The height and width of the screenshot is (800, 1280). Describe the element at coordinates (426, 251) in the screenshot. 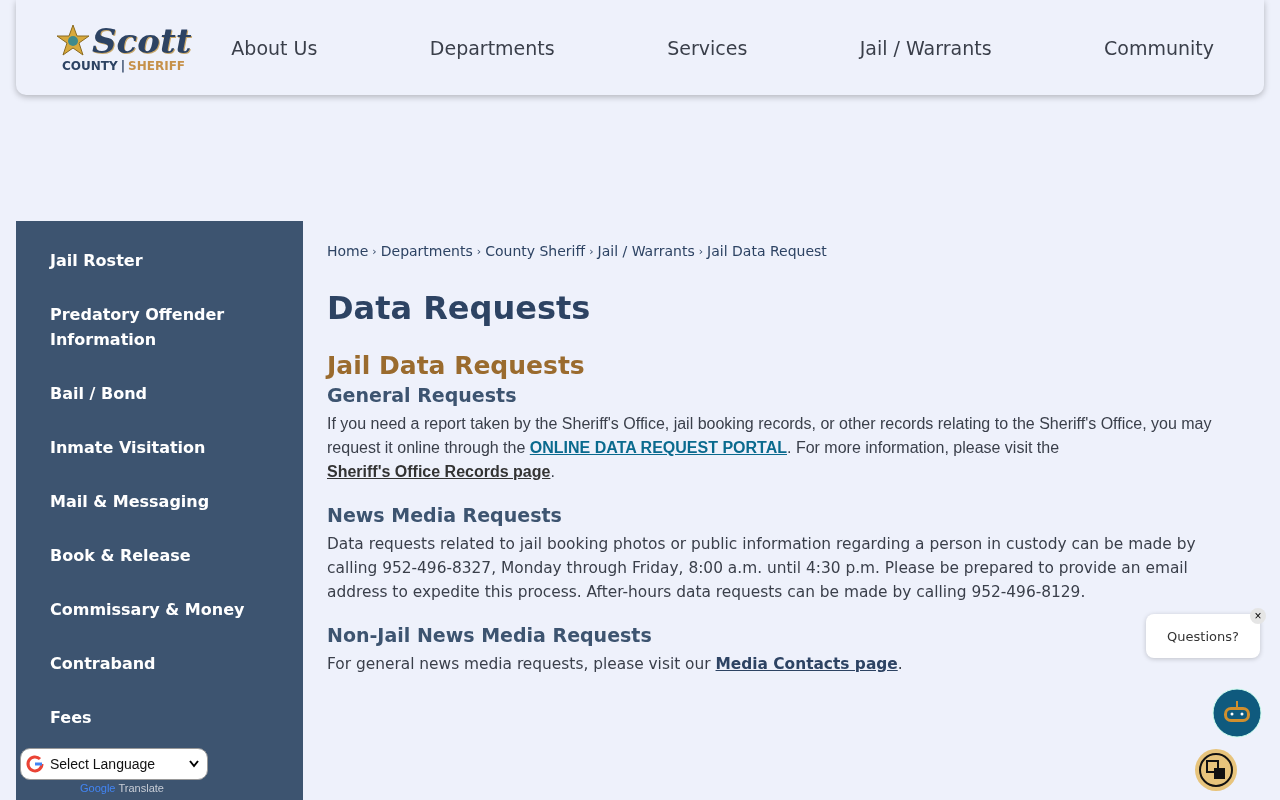

I see `breadcrumb-link: Departments` at that location.